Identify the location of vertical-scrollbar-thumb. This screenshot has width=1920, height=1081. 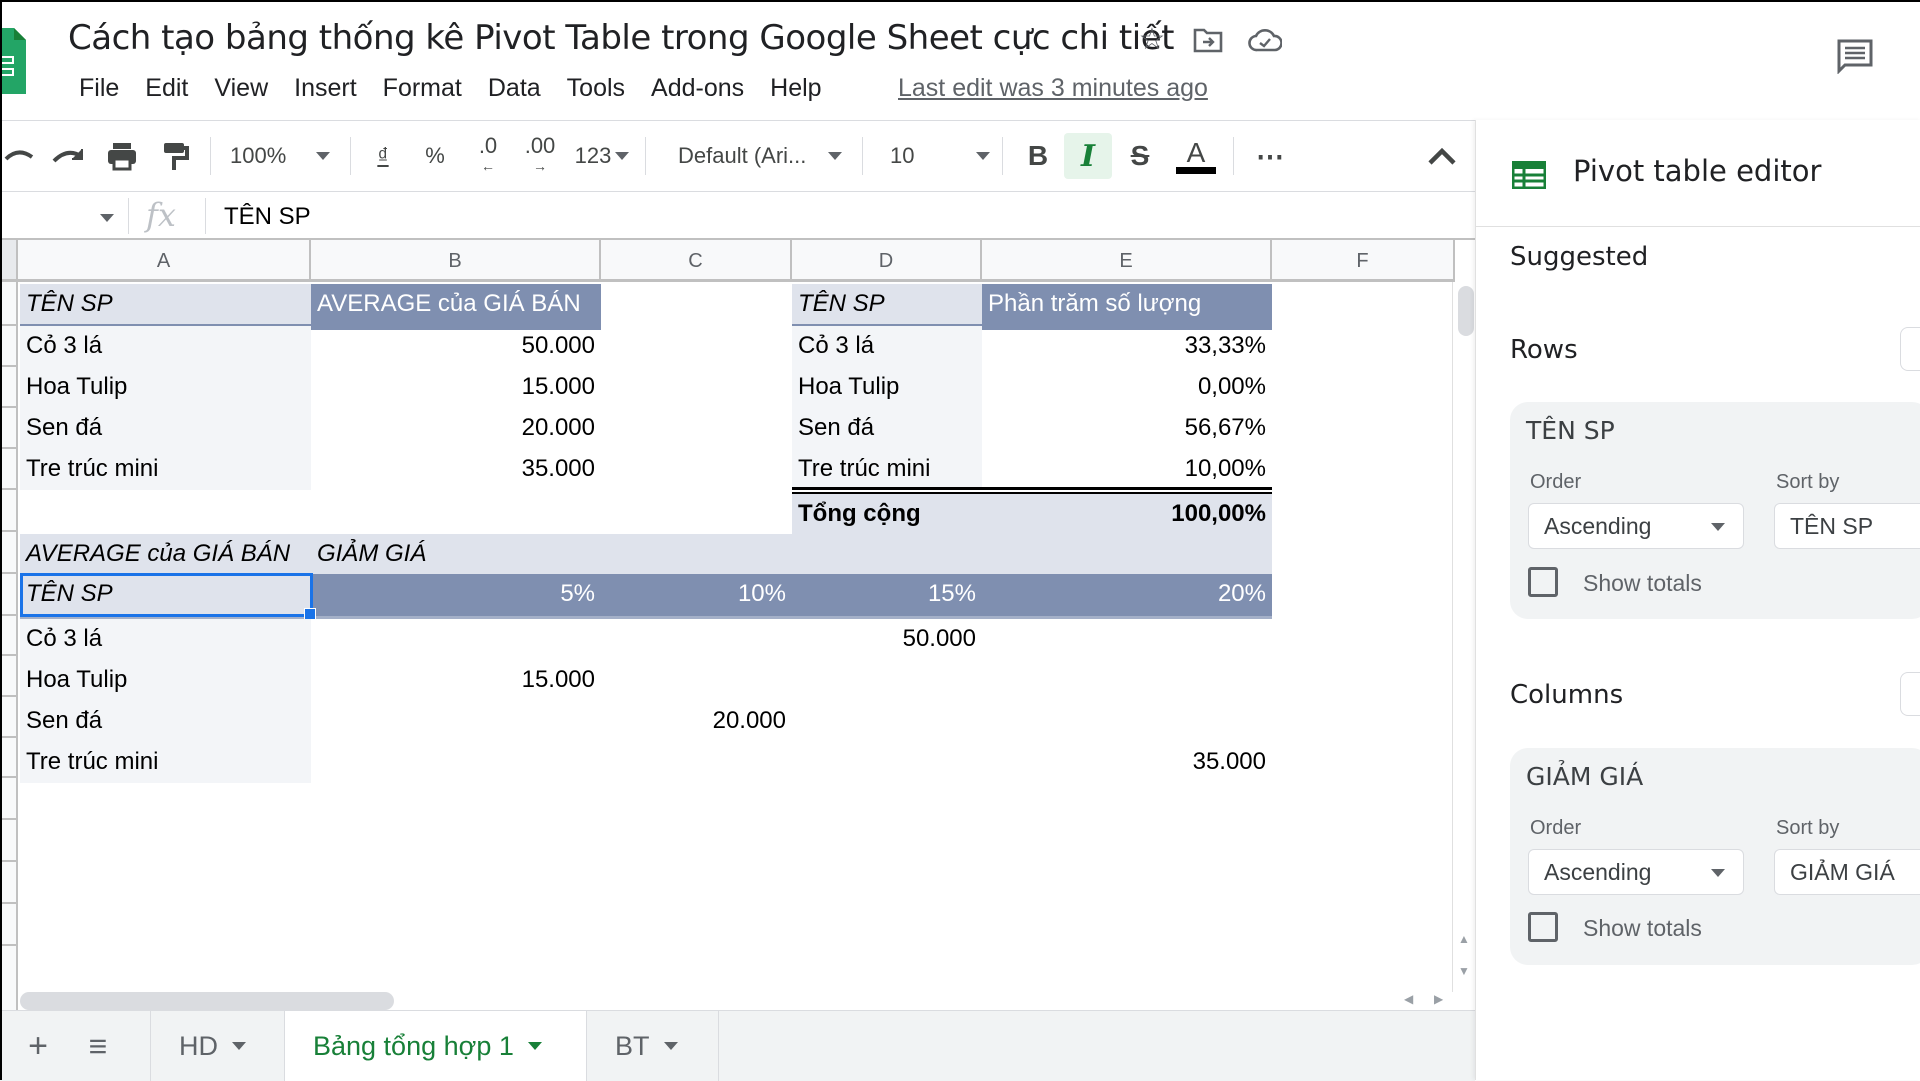
(1466, 311).